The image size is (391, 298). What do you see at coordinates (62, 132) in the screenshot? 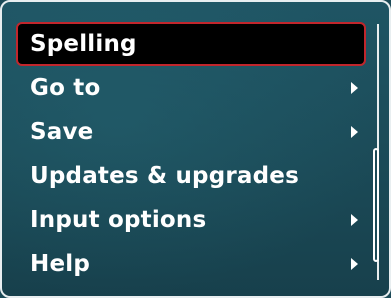
I see `menu-item-label: Save` at bounding box center [62, 132].